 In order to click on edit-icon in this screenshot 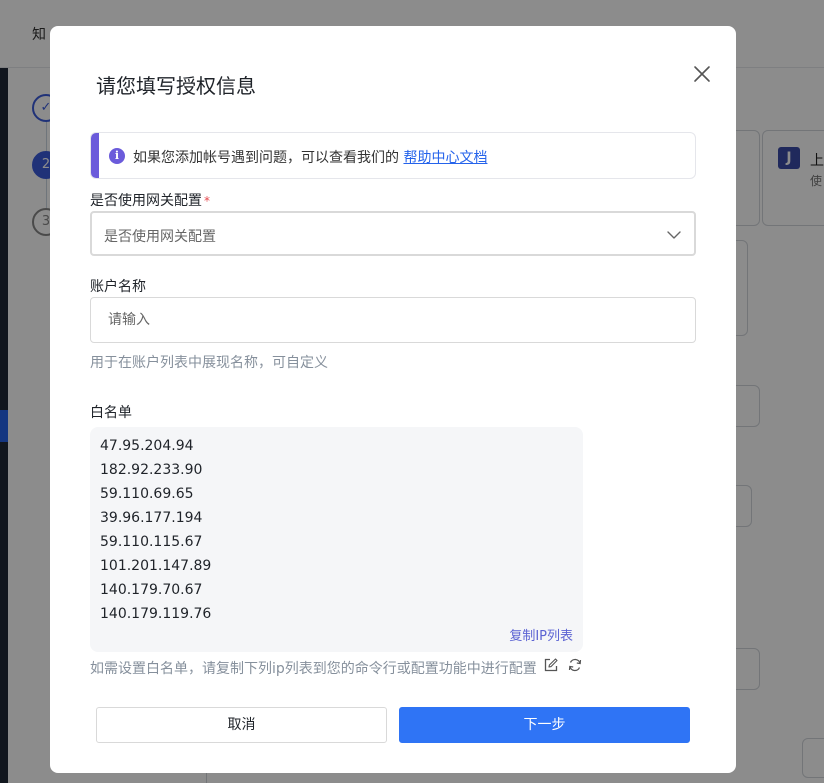, I will do `click(551, 665)`.